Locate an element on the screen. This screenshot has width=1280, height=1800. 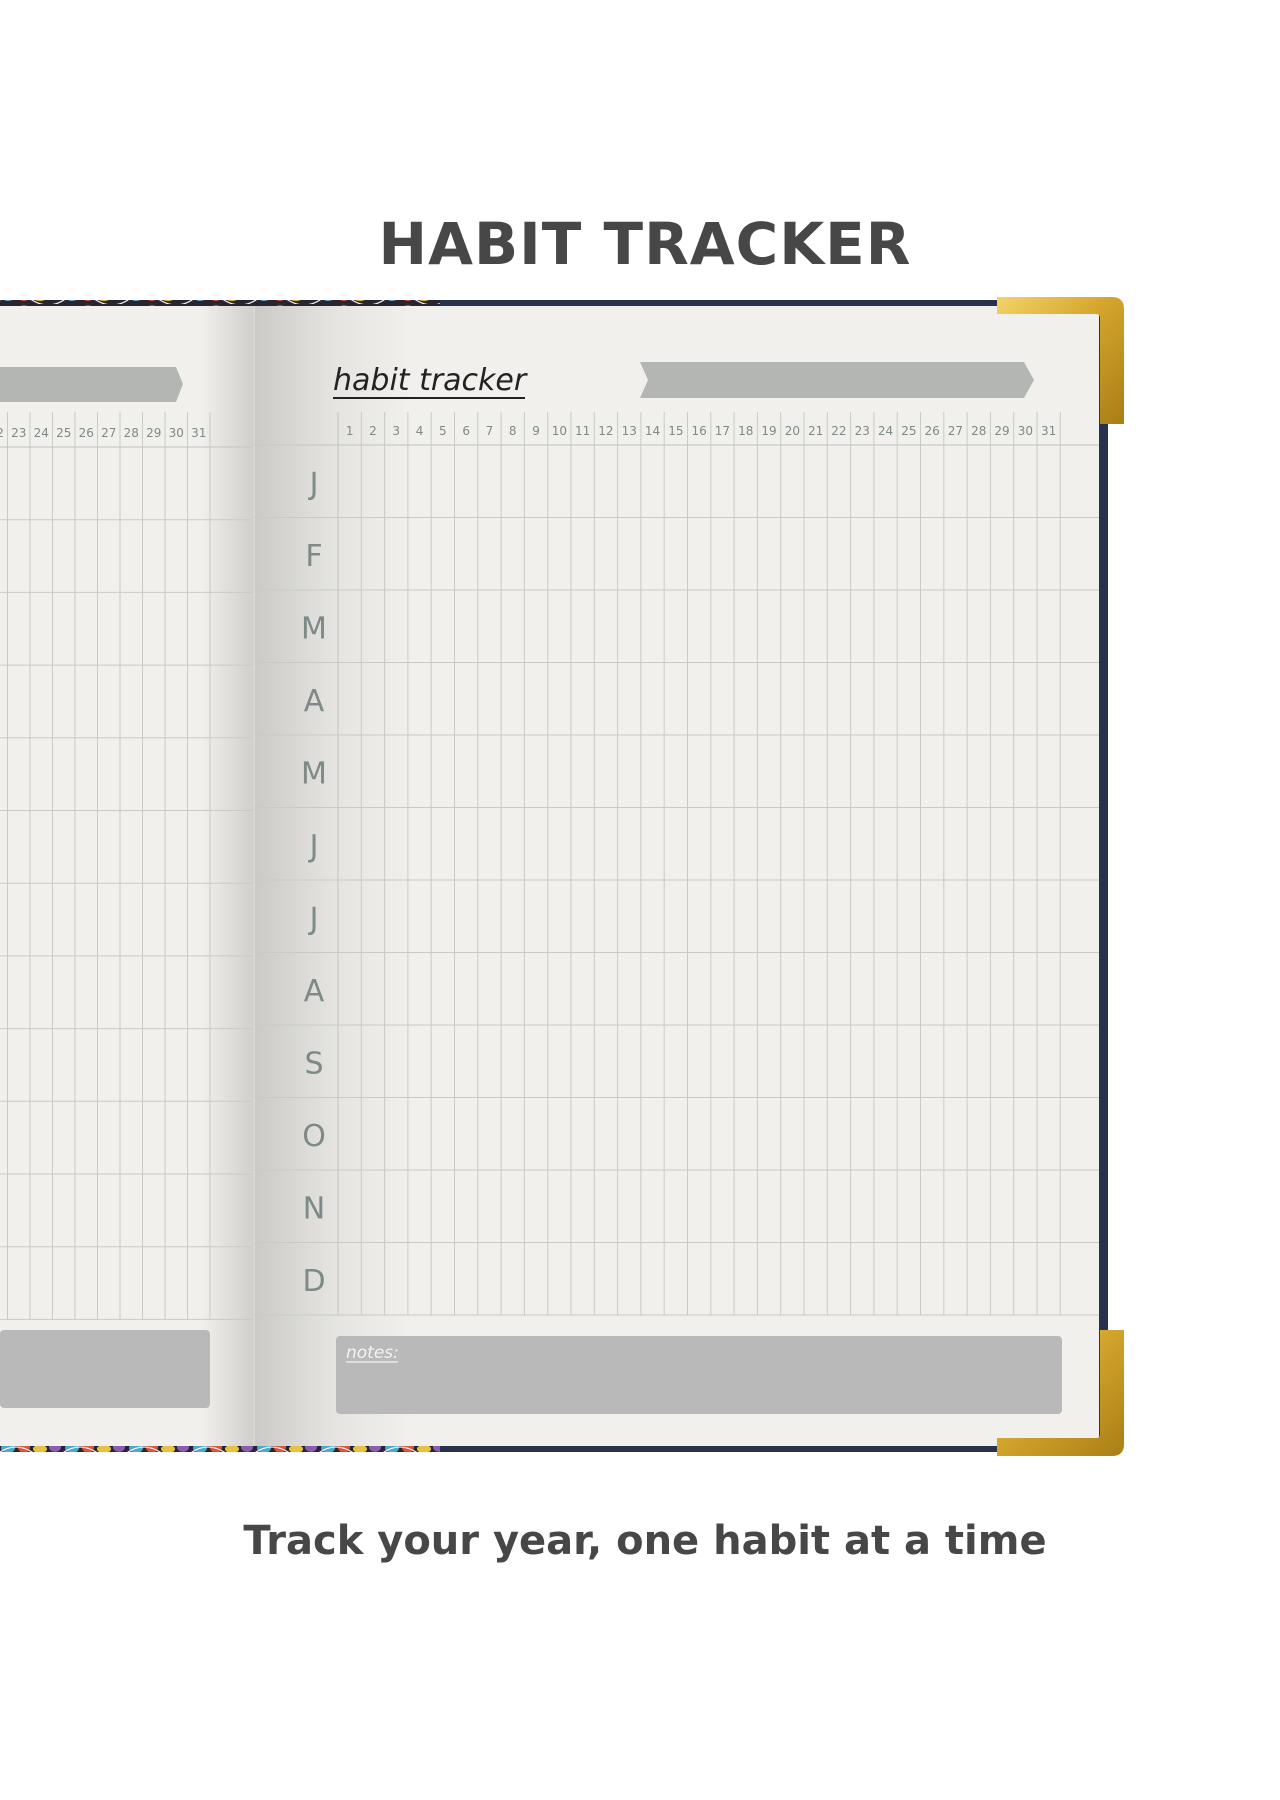
day-label: 20 is located at coordinates (792, 431).